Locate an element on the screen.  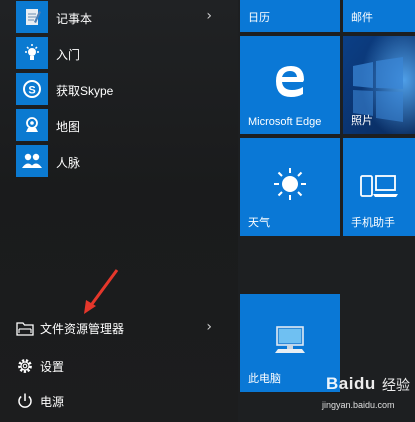
tile-weather: 天气 is located at coordinates (290, 187).